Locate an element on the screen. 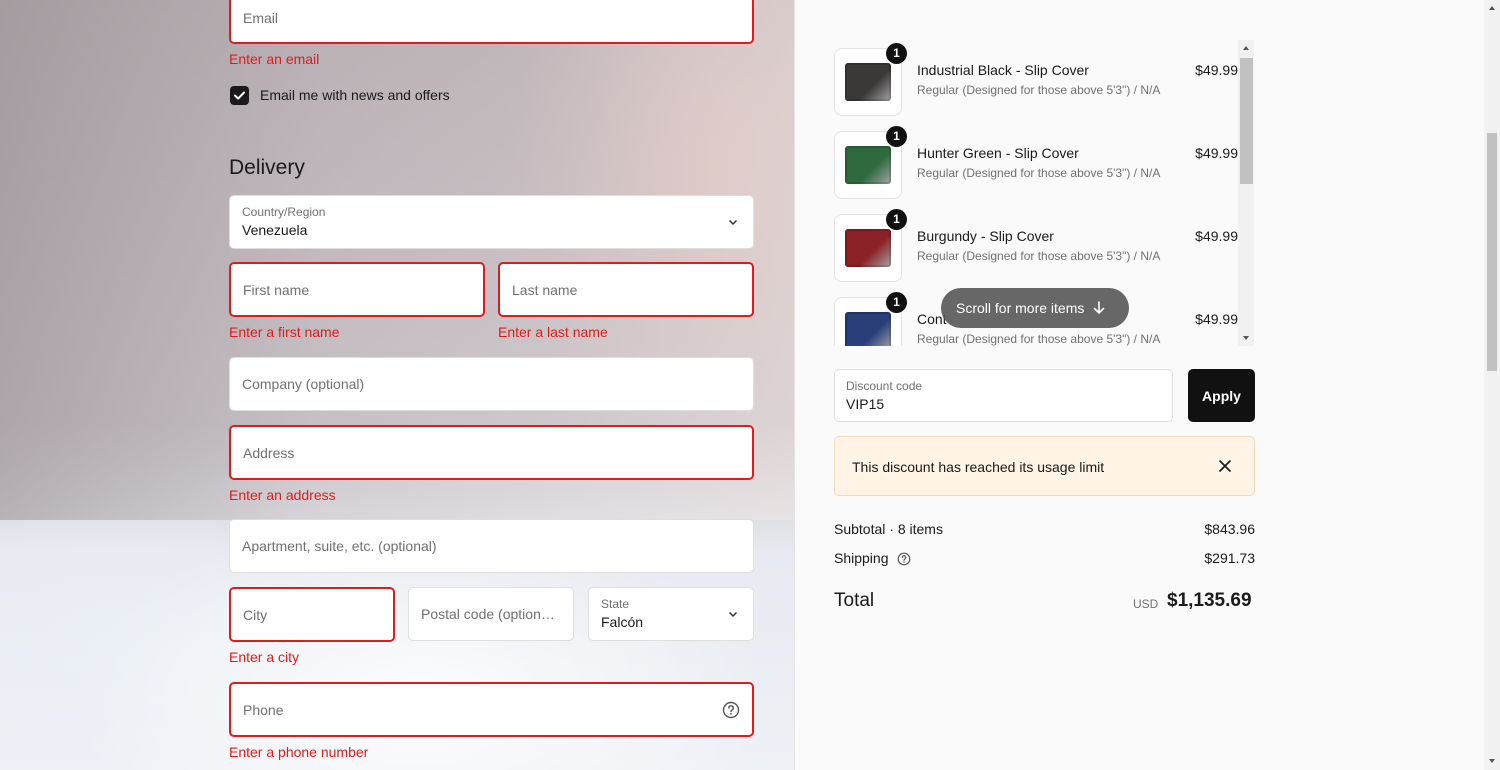 The width and height of the screenshot is (1500, 770). item-name: Burgundy - Slip Cover is located at coordinates (985, 236).